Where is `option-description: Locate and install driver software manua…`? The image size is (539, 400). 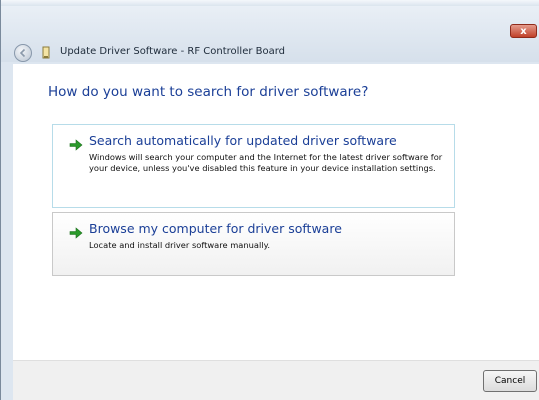 option-description: Locate and install driver software manua… is located at coordinates (179, 245).